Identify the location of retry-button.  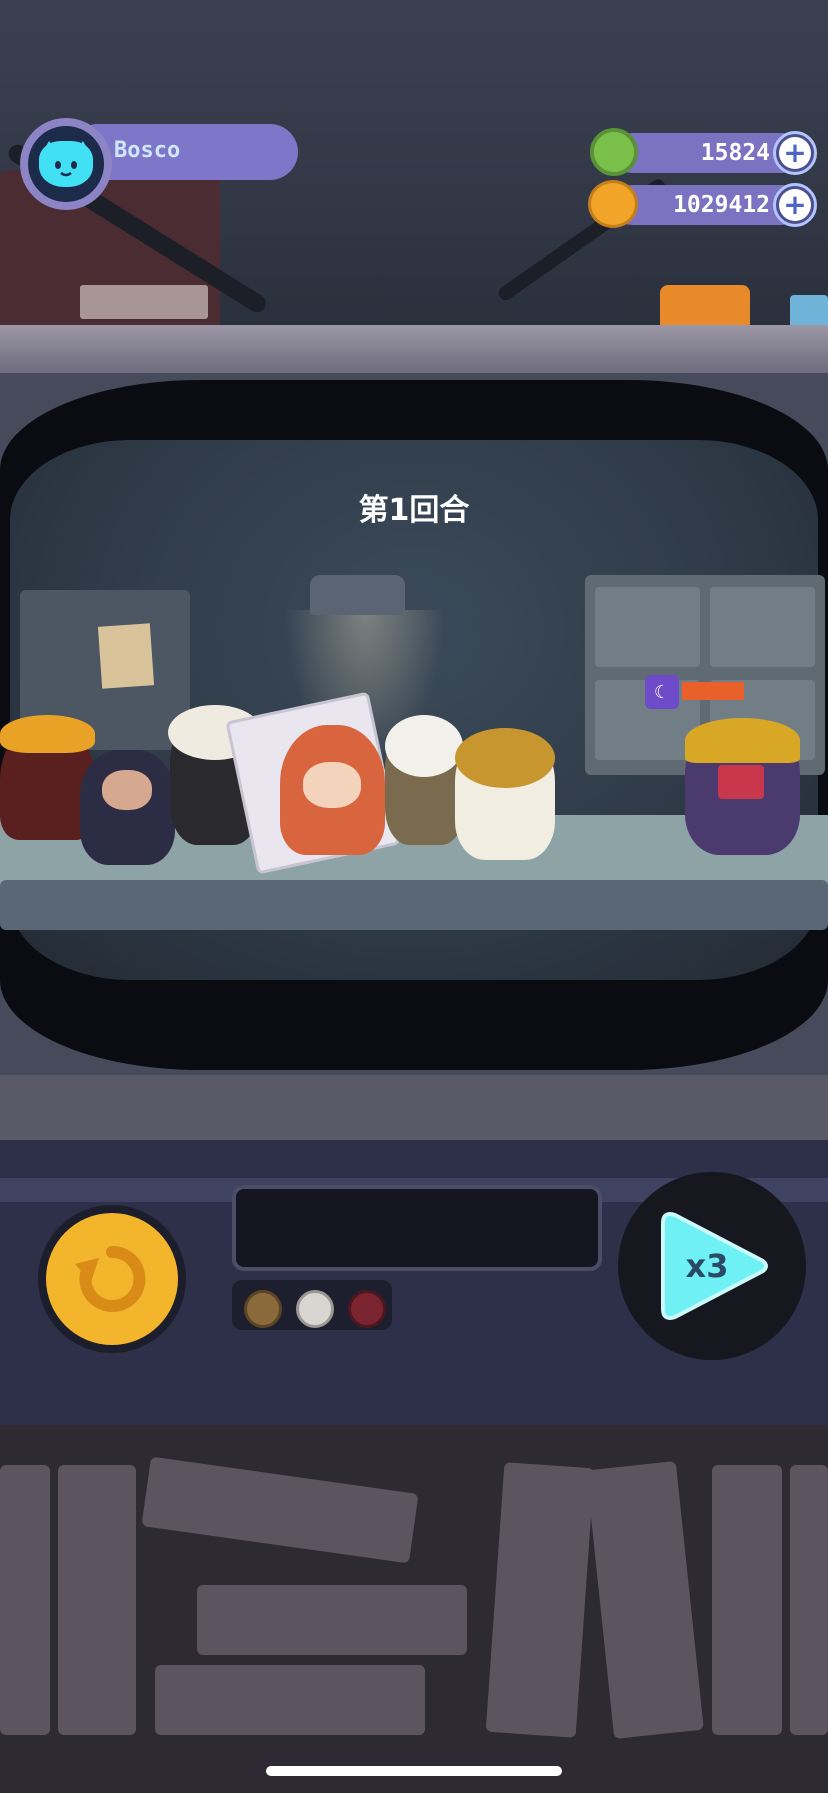
(112, 1279).